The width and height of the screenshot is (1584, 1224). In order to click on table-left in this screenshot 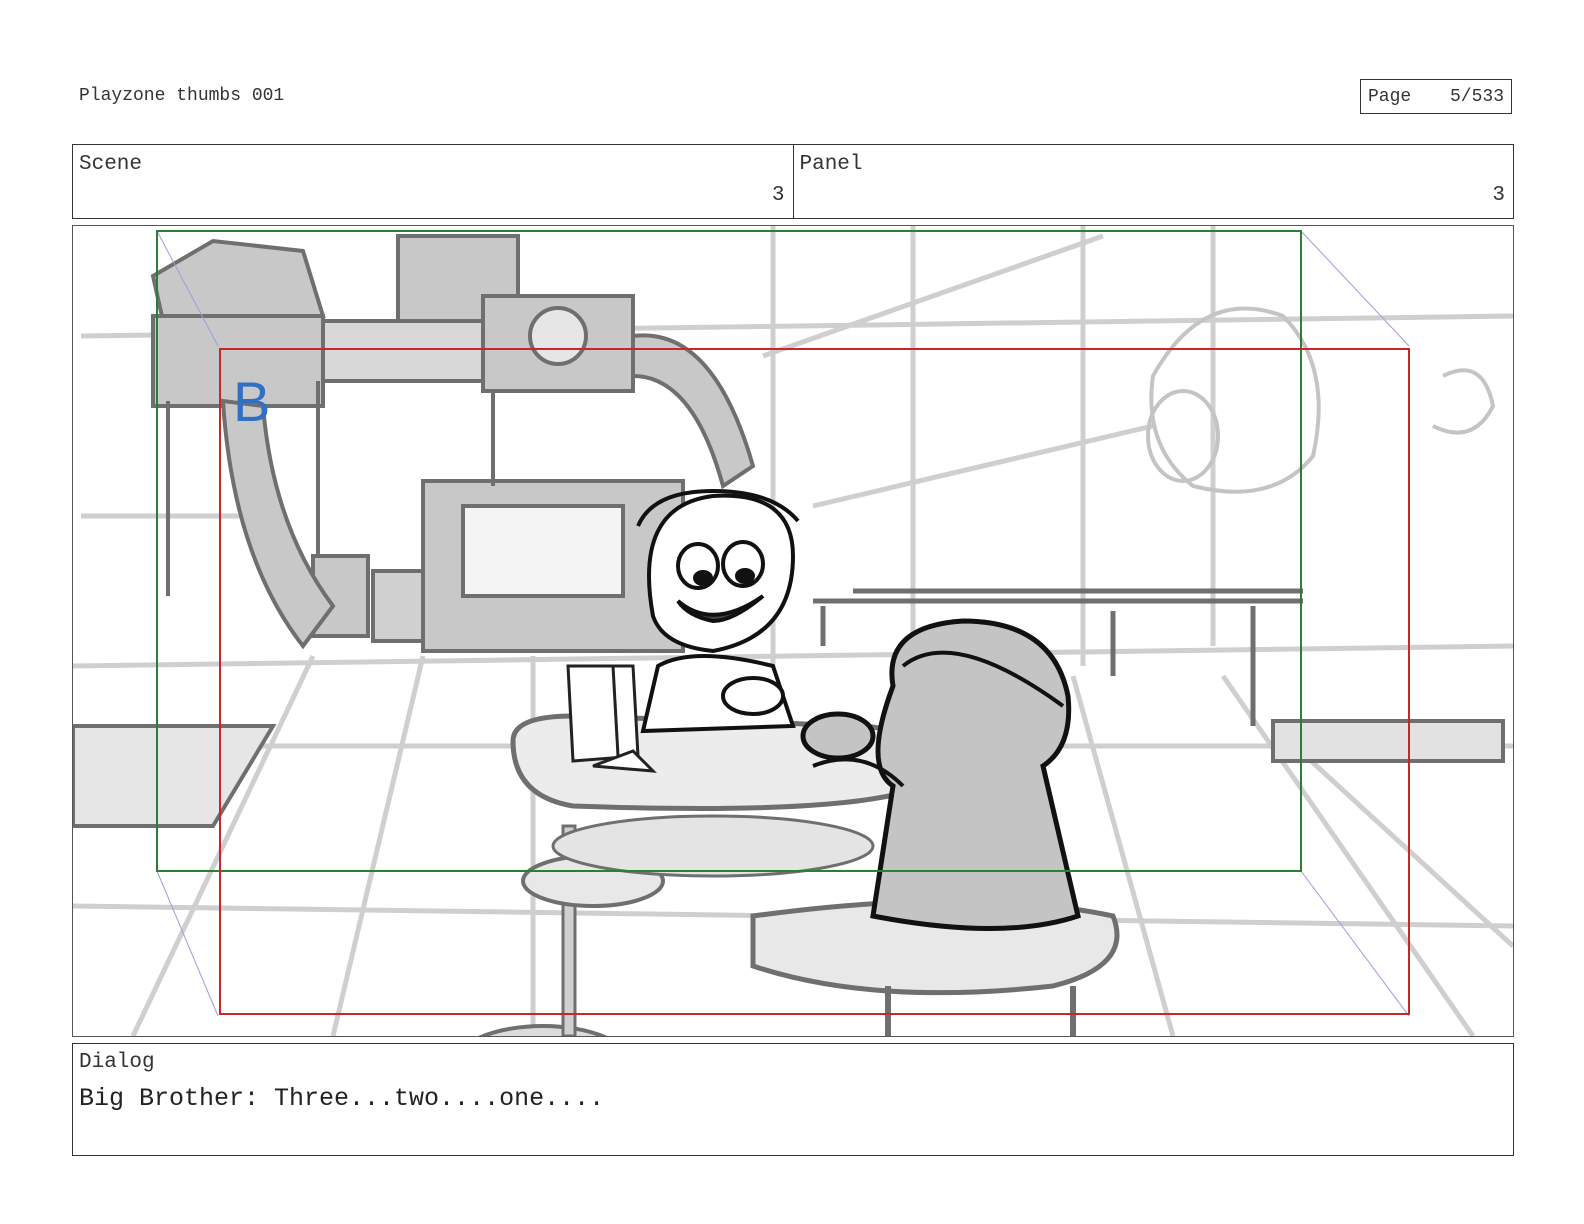, I will do `click(175, 776)`.